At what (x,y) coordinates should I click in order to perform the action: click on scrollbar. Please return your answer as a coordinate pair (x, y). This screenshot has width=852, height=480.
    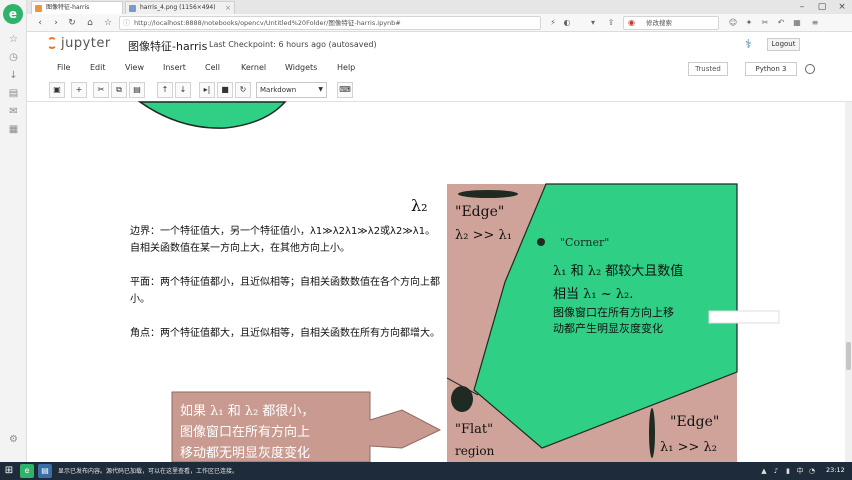
    Looking at the image, I should click on (848, 282).